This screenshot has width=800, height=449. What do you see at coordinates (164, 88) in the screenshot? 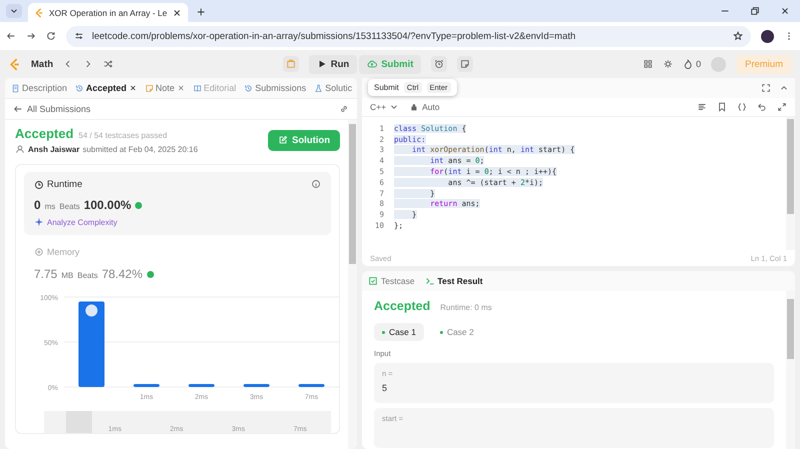
I see `panel-tab: Note` at bounding box center [164, 88].